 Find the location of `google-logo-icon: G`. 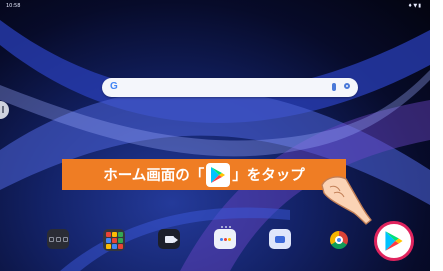

google-logo-icon: G is located at coordinates (114, 86).